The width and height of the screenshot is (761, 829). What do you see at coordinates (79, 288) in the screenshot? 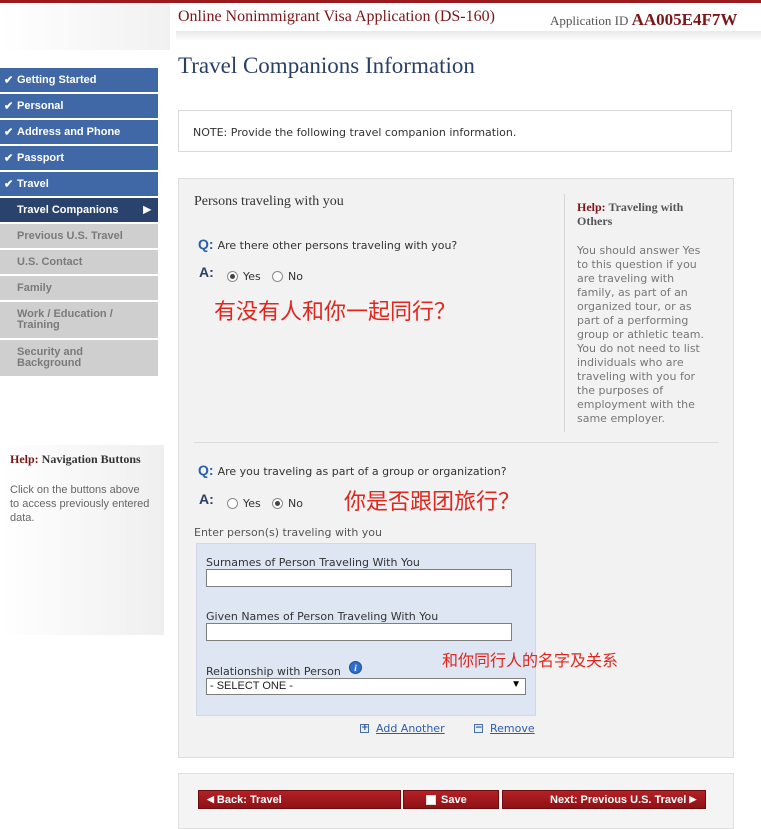
I see `nav-item-family: Family` at bounding box center [79, 288].